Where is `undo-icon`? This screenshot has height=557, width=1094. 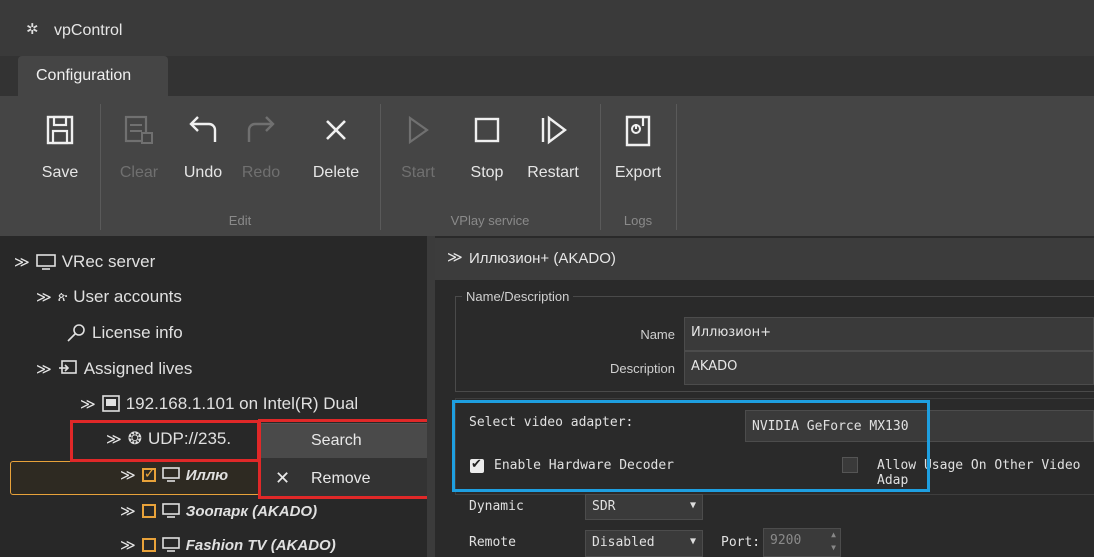
undo-icon is located at coordinates (203, 129).